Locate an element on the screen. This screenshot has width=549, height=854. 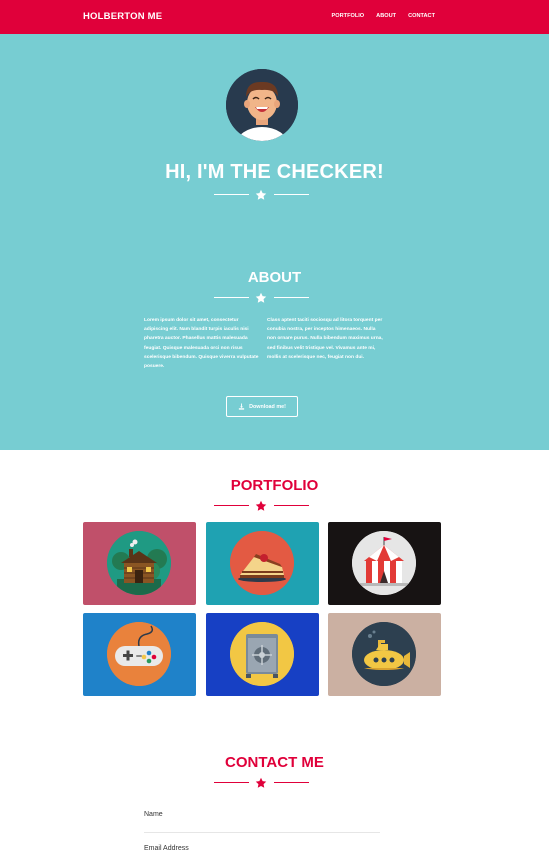
contact-title: CONTACT ME is located at coordinates (274, 762).